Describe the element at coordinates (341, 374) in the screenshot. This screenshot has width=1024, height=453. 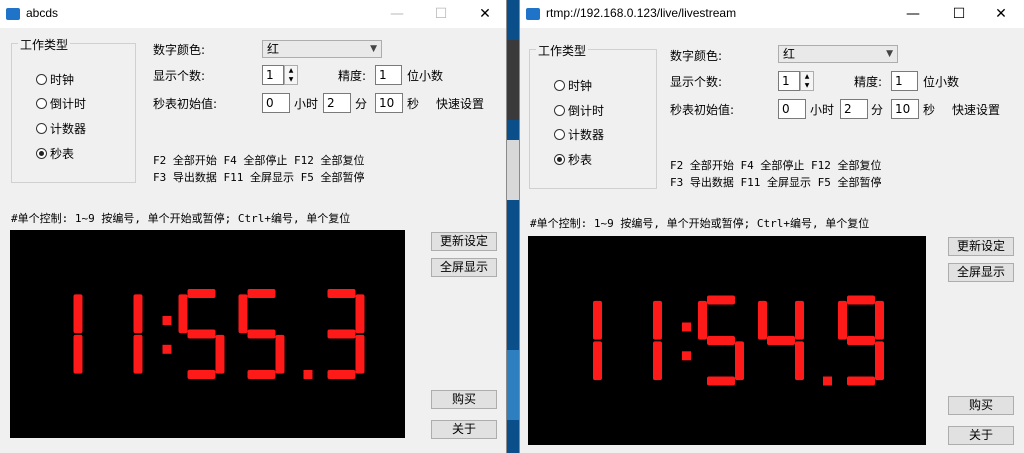
I see `digit-3-segment-d` at that location.